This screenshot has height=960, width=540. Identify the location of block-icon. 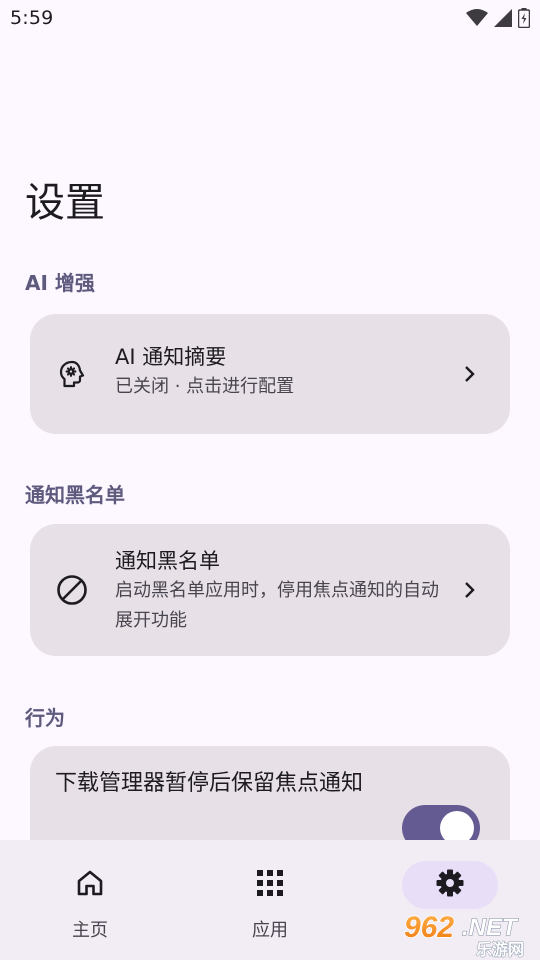
(72, 590).